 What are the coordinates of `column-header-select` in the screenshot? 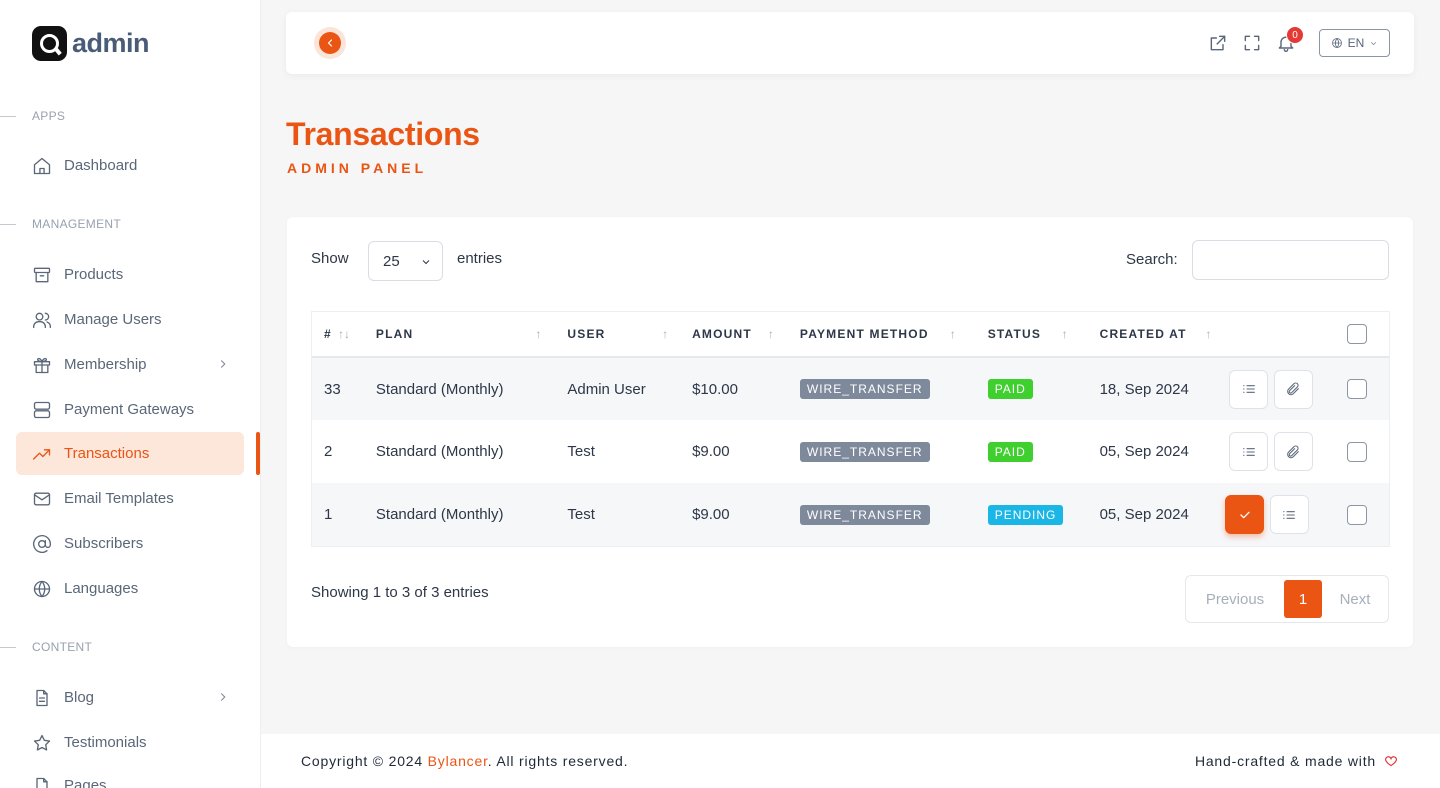 It's located at (1362, 335).